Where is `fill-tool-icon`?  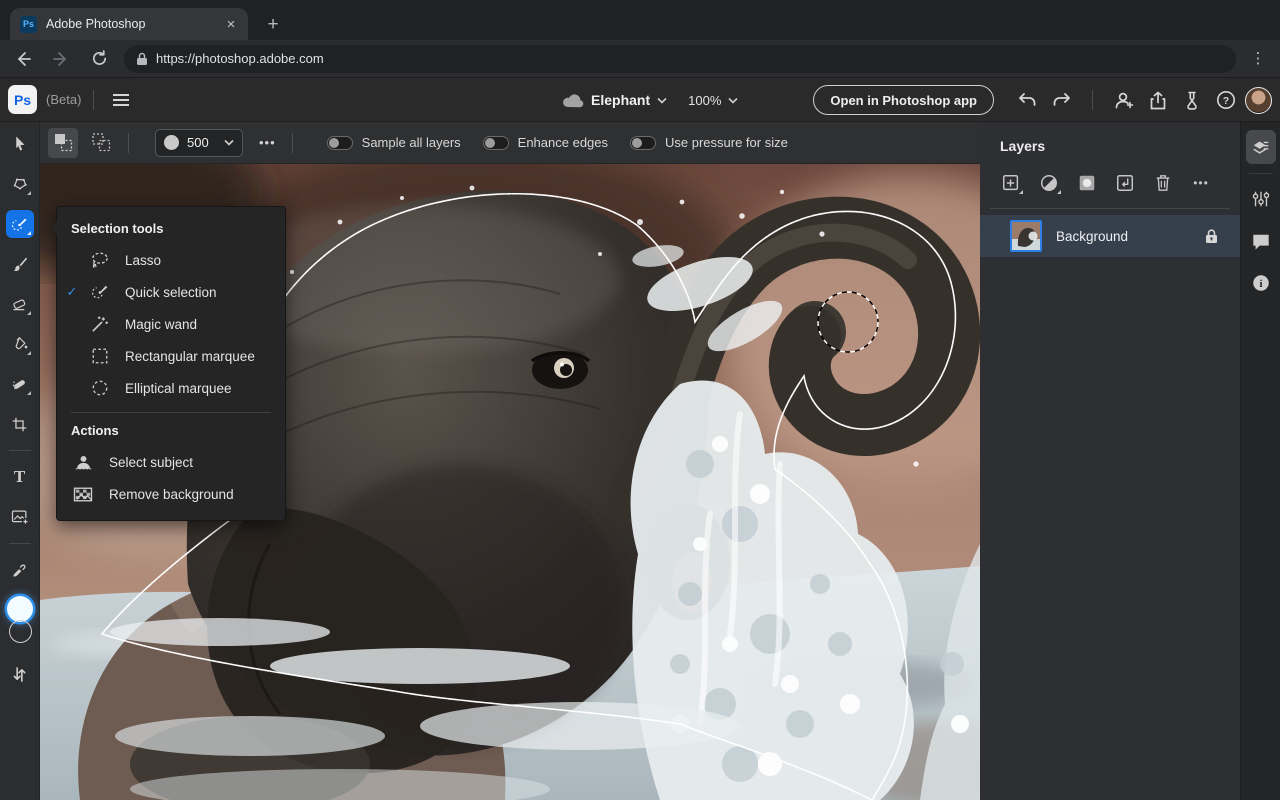
fill-tool-icon is located at coordinates (20, 344).